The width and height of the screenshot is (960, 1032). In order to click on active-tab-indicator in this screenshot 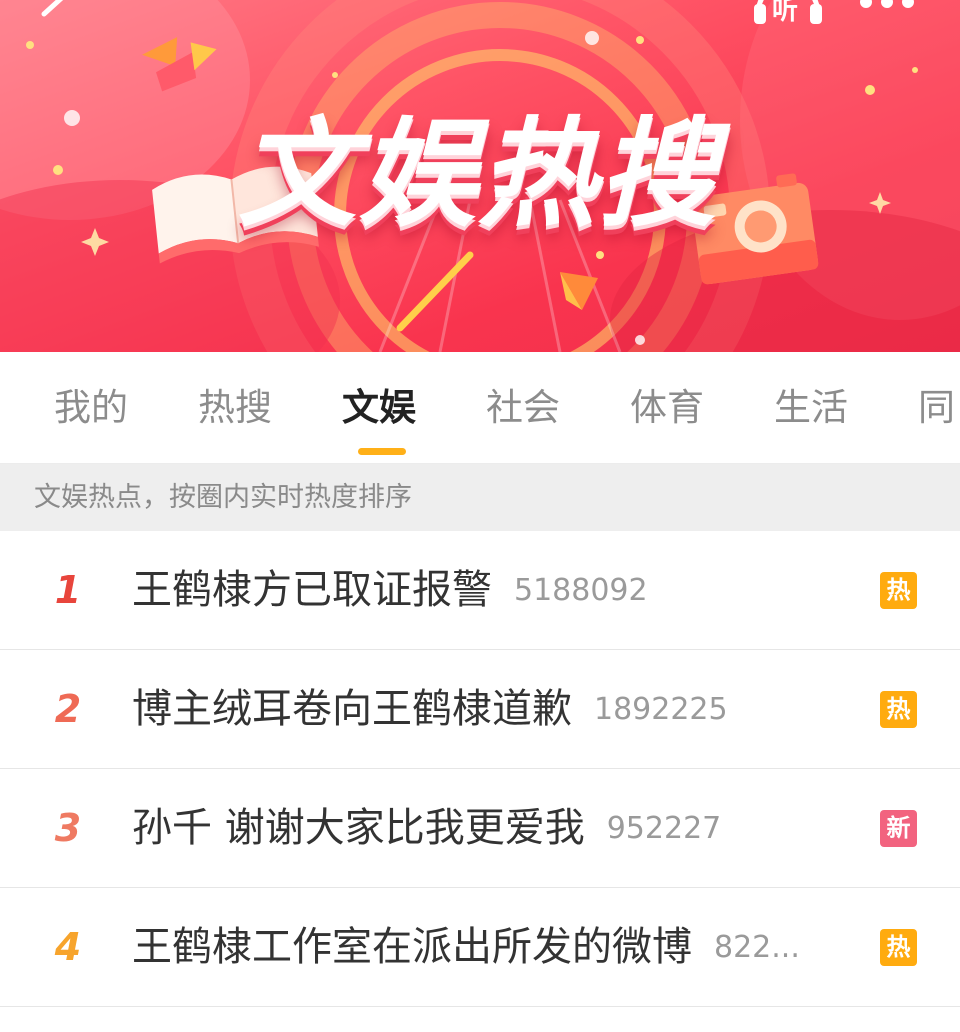, I will do `click(382, 451)`.